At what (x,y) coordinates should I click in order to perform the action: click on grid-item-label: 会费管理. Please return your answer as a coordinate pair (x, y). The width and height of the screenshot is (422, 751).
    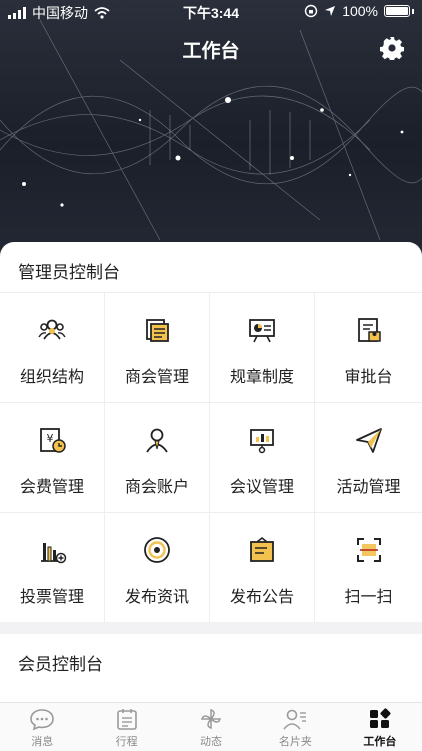
    Looking at the image, I should click on (51, 487).